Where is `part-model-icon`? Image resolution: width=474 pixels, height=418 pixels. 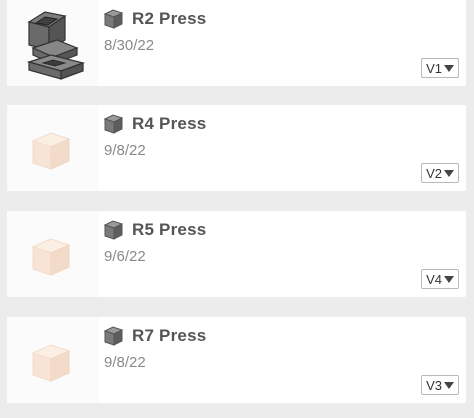 part-model-icon is located at coordinates (56, 45).